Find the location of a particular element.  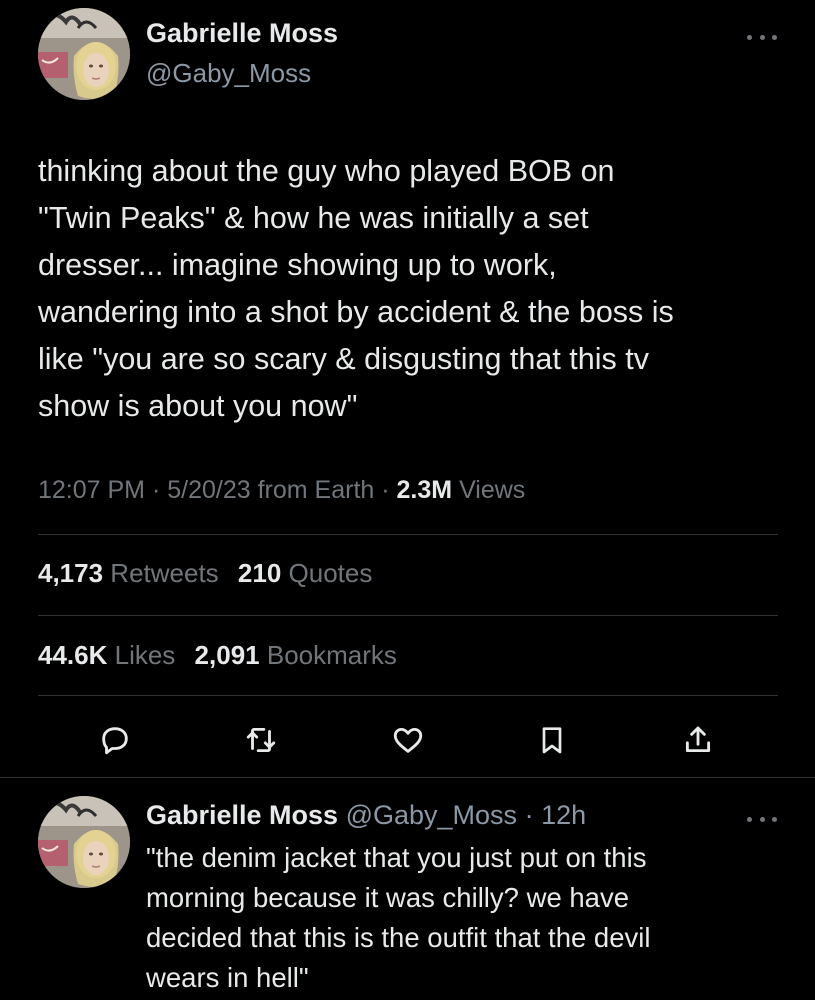

share-button is located at coordinates (698, 740).